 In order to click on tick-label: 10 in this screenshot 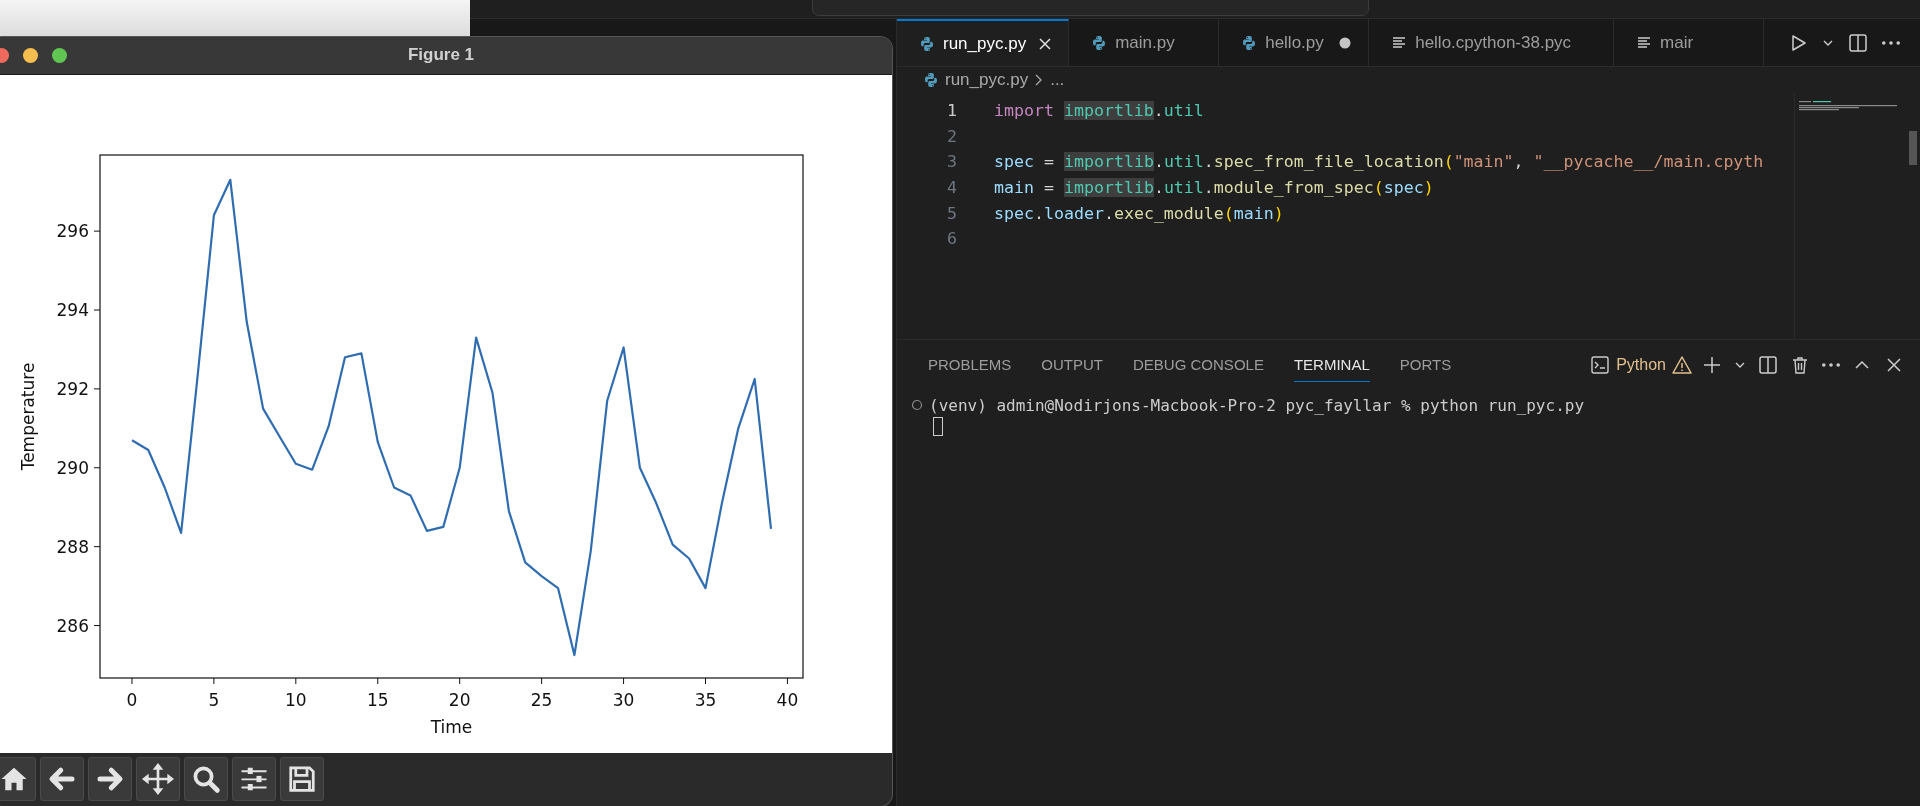, I will do `click(296, 699)`.